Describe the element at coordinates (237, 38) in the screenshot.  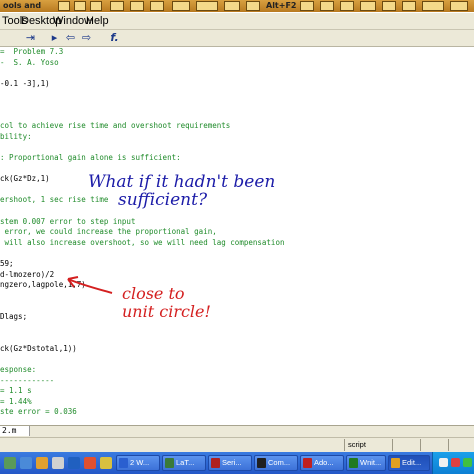
I see `editor-toolbar: ⇥ ▸ ⇦ ⇨ f.` at that location.